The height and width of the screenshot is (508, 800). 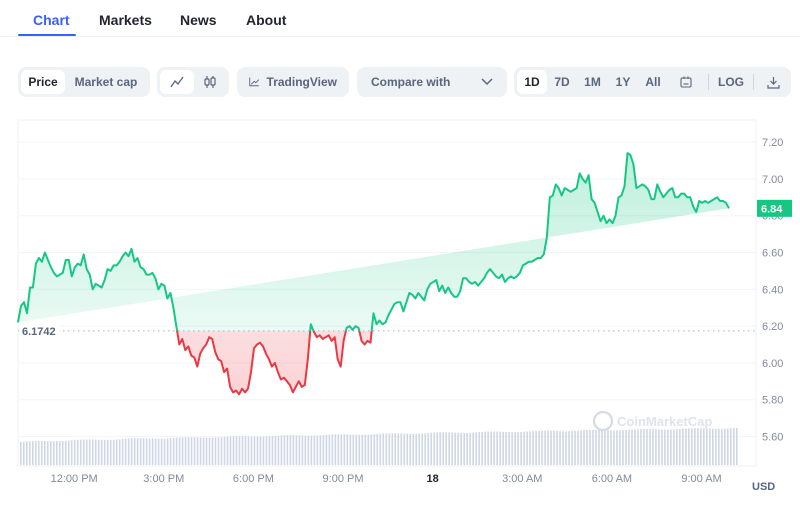 I want to click on log-scale-button: LOG, so click(x=731, y=82).